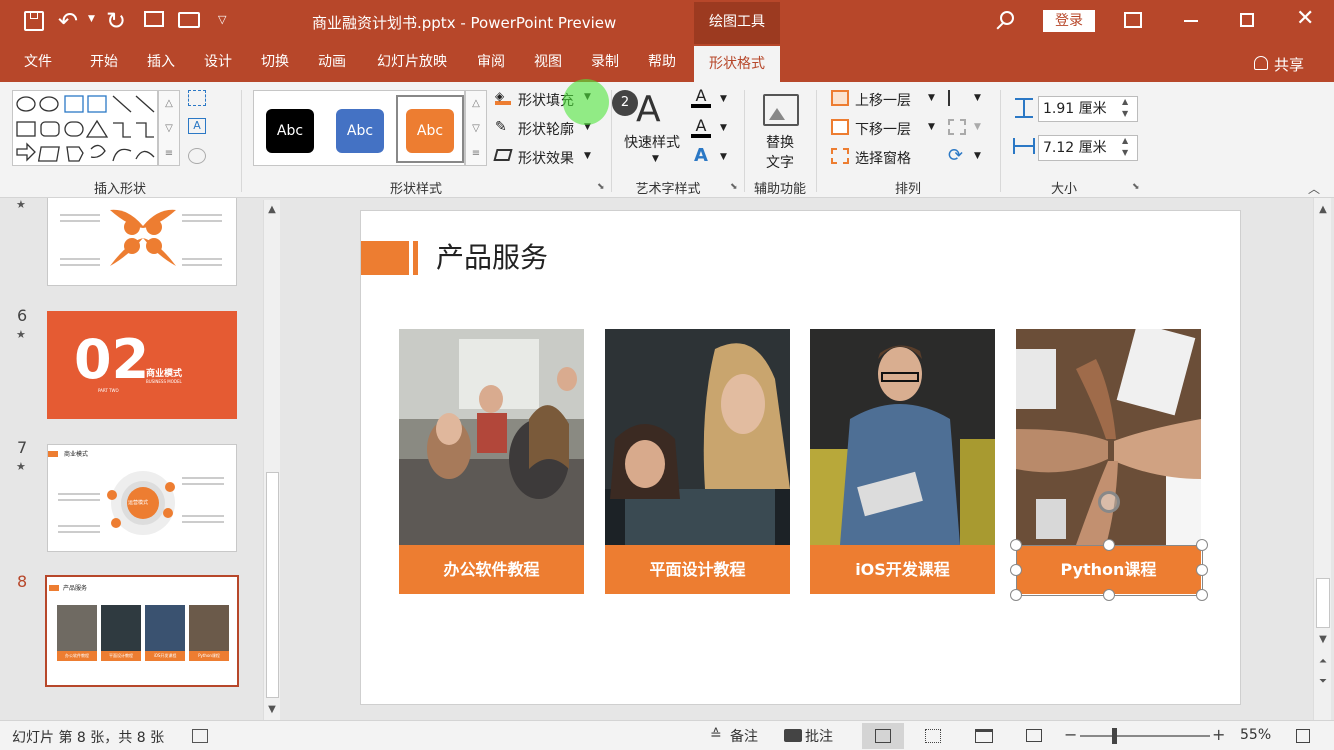 This screenshot has width=1334, height=750. I want to click on send-backward-button: 下移一层, so click(883, 129).